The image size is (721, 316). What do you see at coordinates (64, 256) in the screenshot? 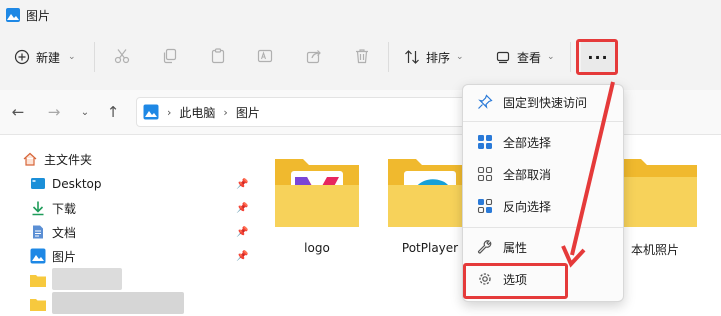
I see `sidebar-item-label: 图片` at bounding box center [64, 256].